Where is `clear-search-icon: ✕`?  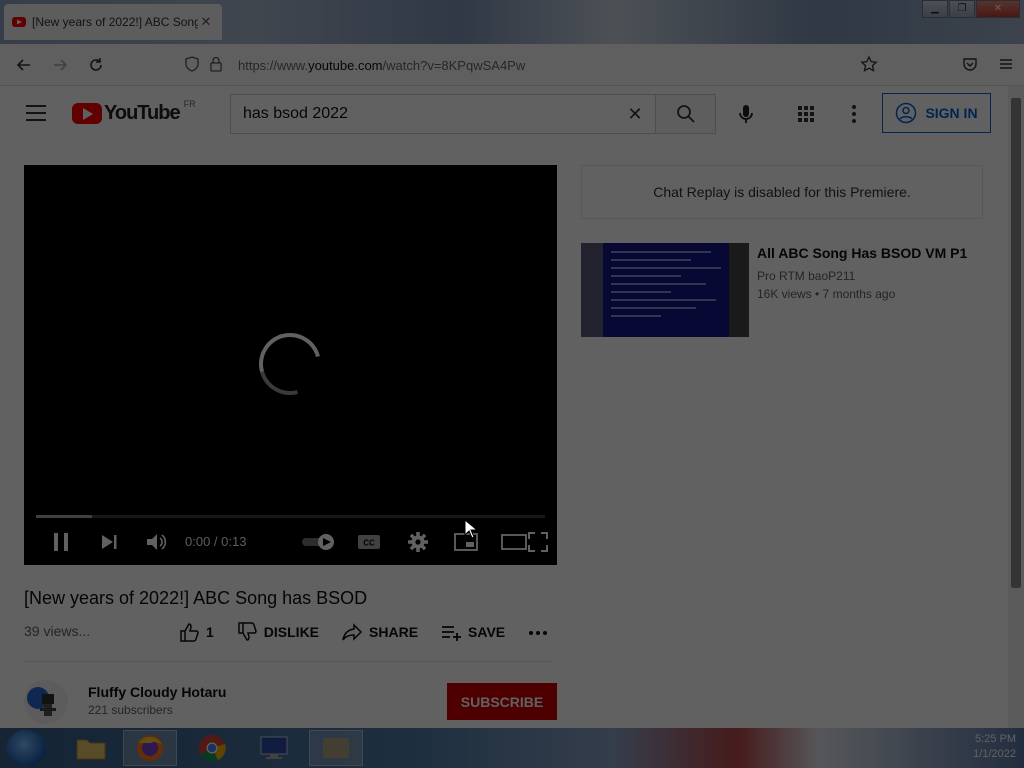 clear-search-icon: ✕ is located at coordinates (635, 114).